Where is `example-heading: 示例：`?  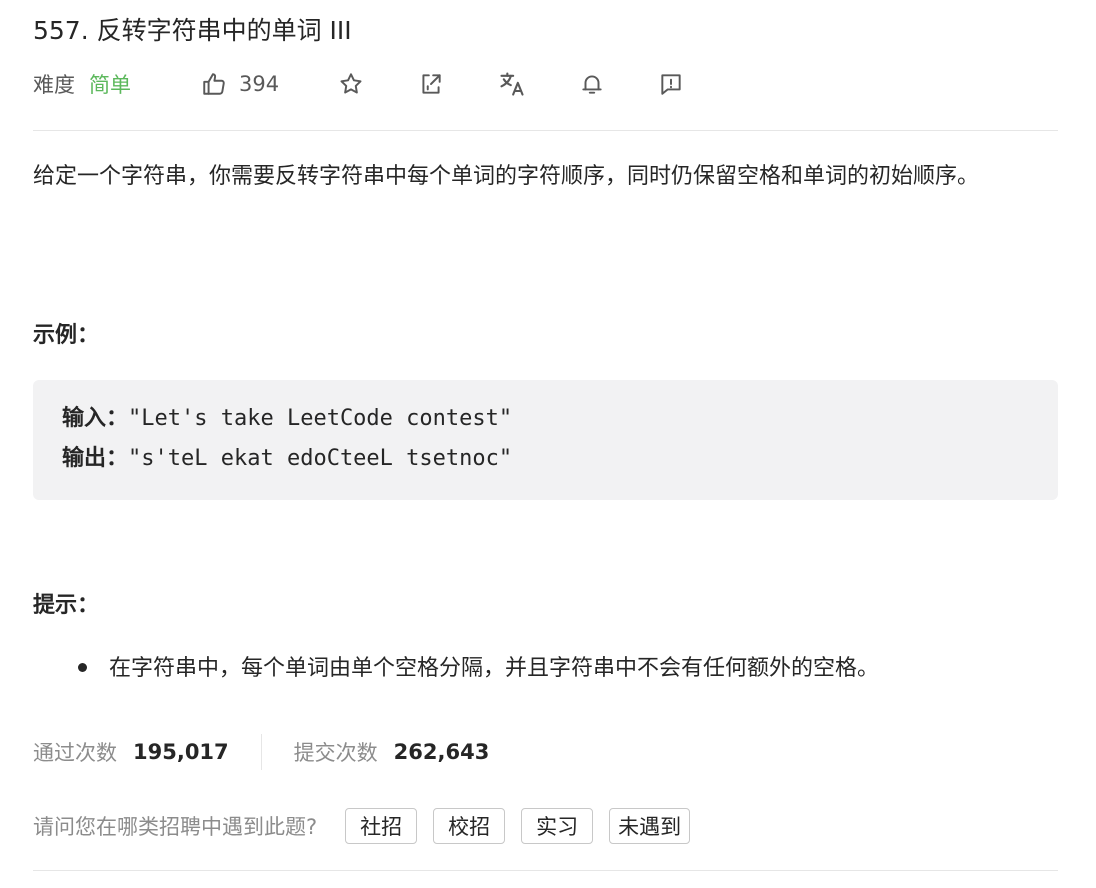
example-heading: 示例： is located at coordinates (66, 335).